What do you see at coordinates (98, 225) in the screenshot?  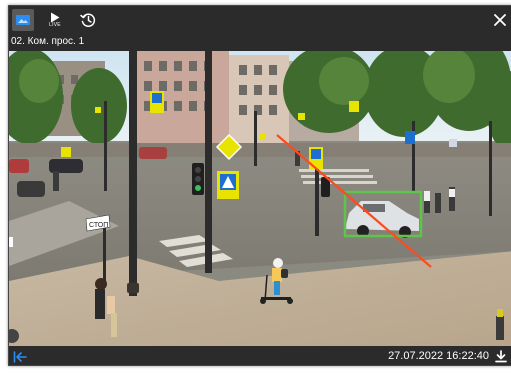 I see `stop-sign-text: СТОП` at bounding box center [98, 225].